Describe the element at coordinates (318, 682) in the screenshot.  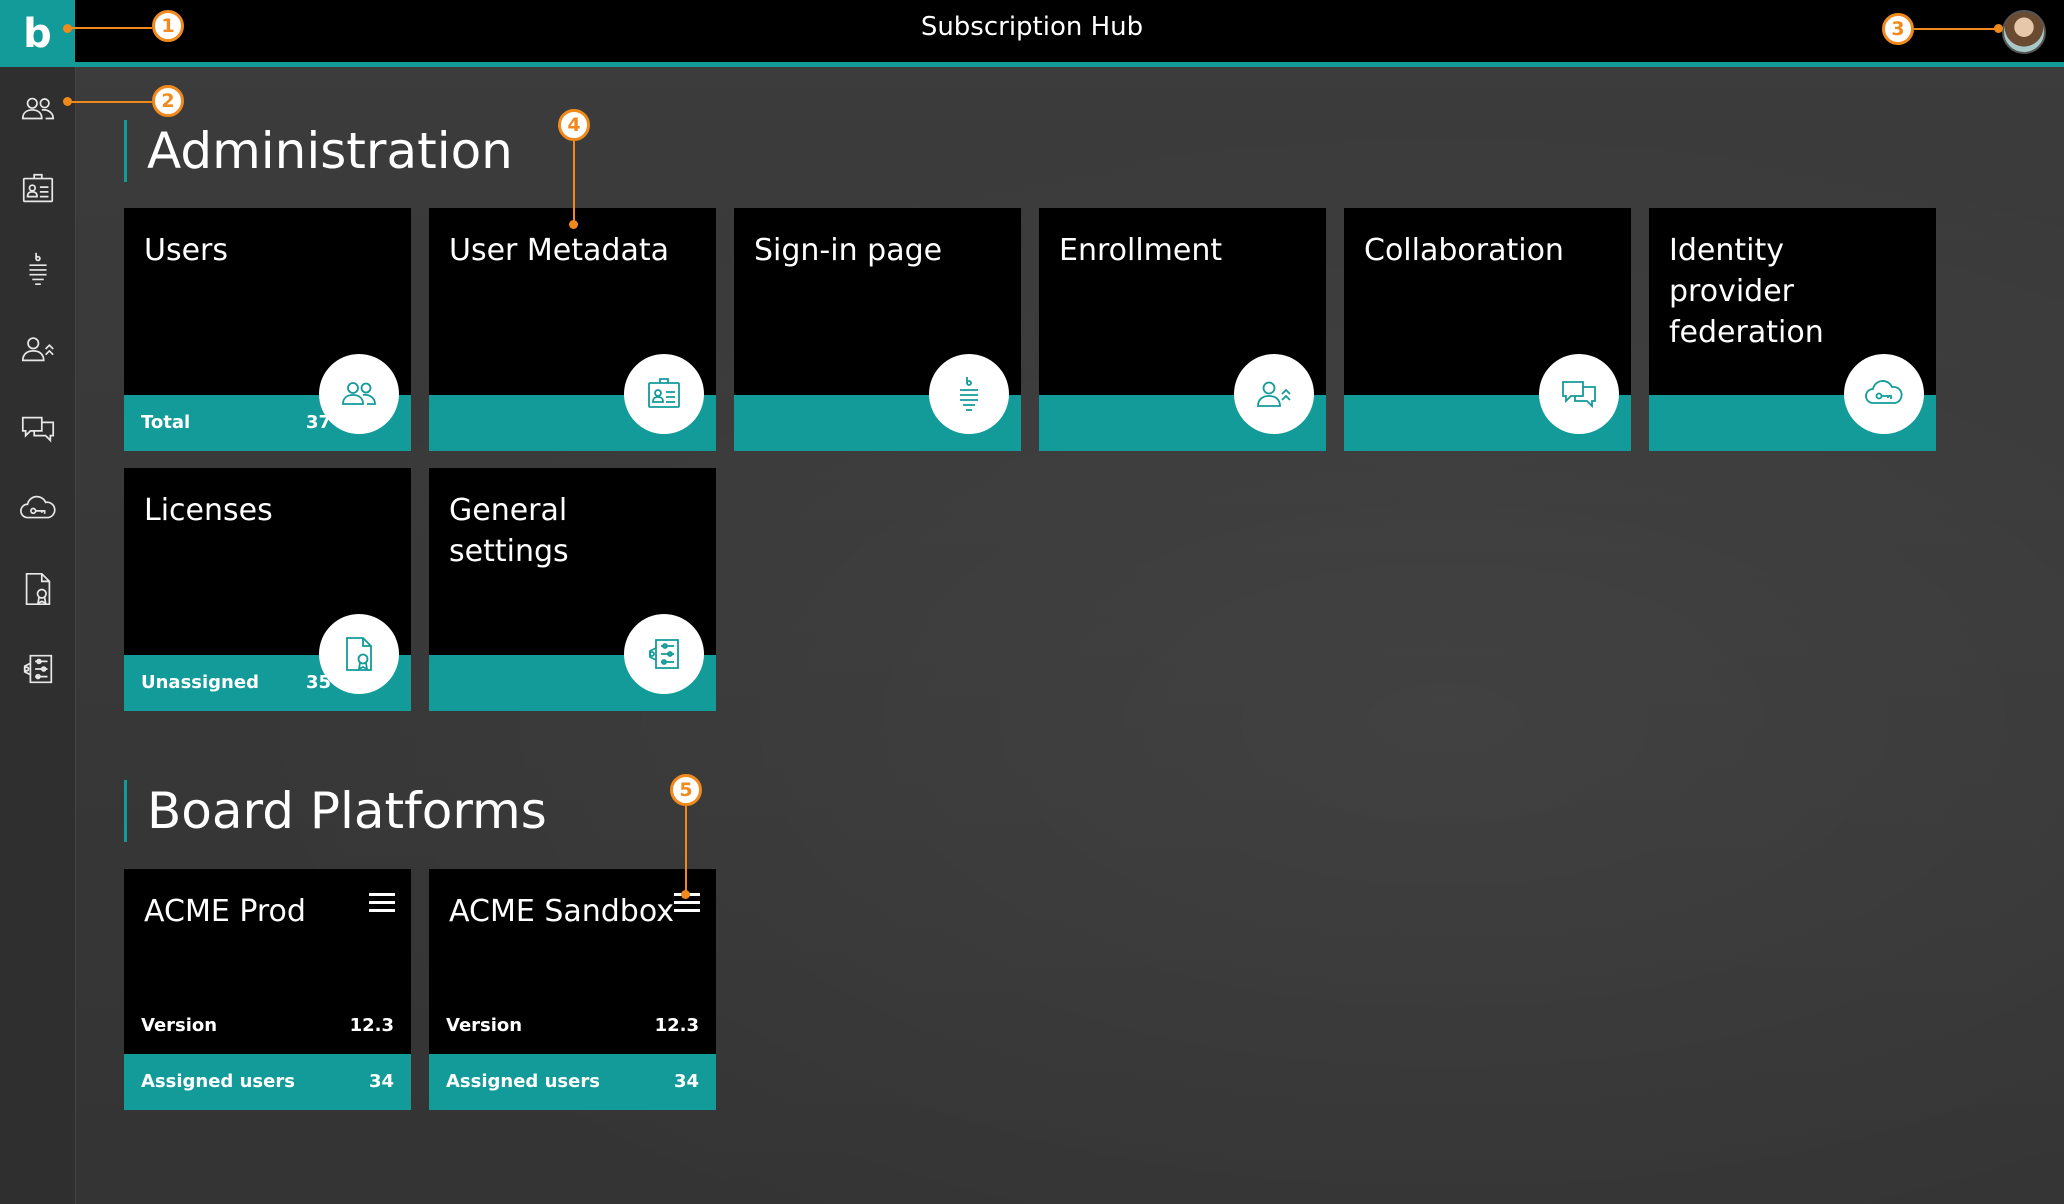
I see `unassigned-value: 35` at that location.